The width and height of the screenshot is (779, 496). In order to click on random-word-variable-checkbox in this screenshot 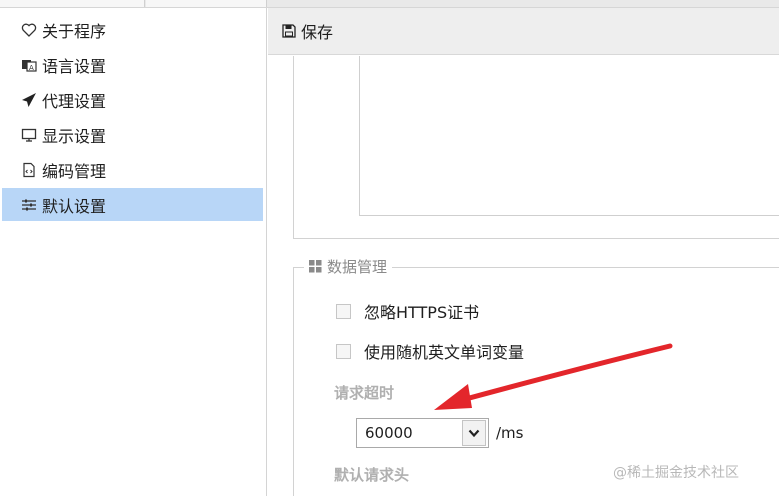, I will do `click(343, 351)`.